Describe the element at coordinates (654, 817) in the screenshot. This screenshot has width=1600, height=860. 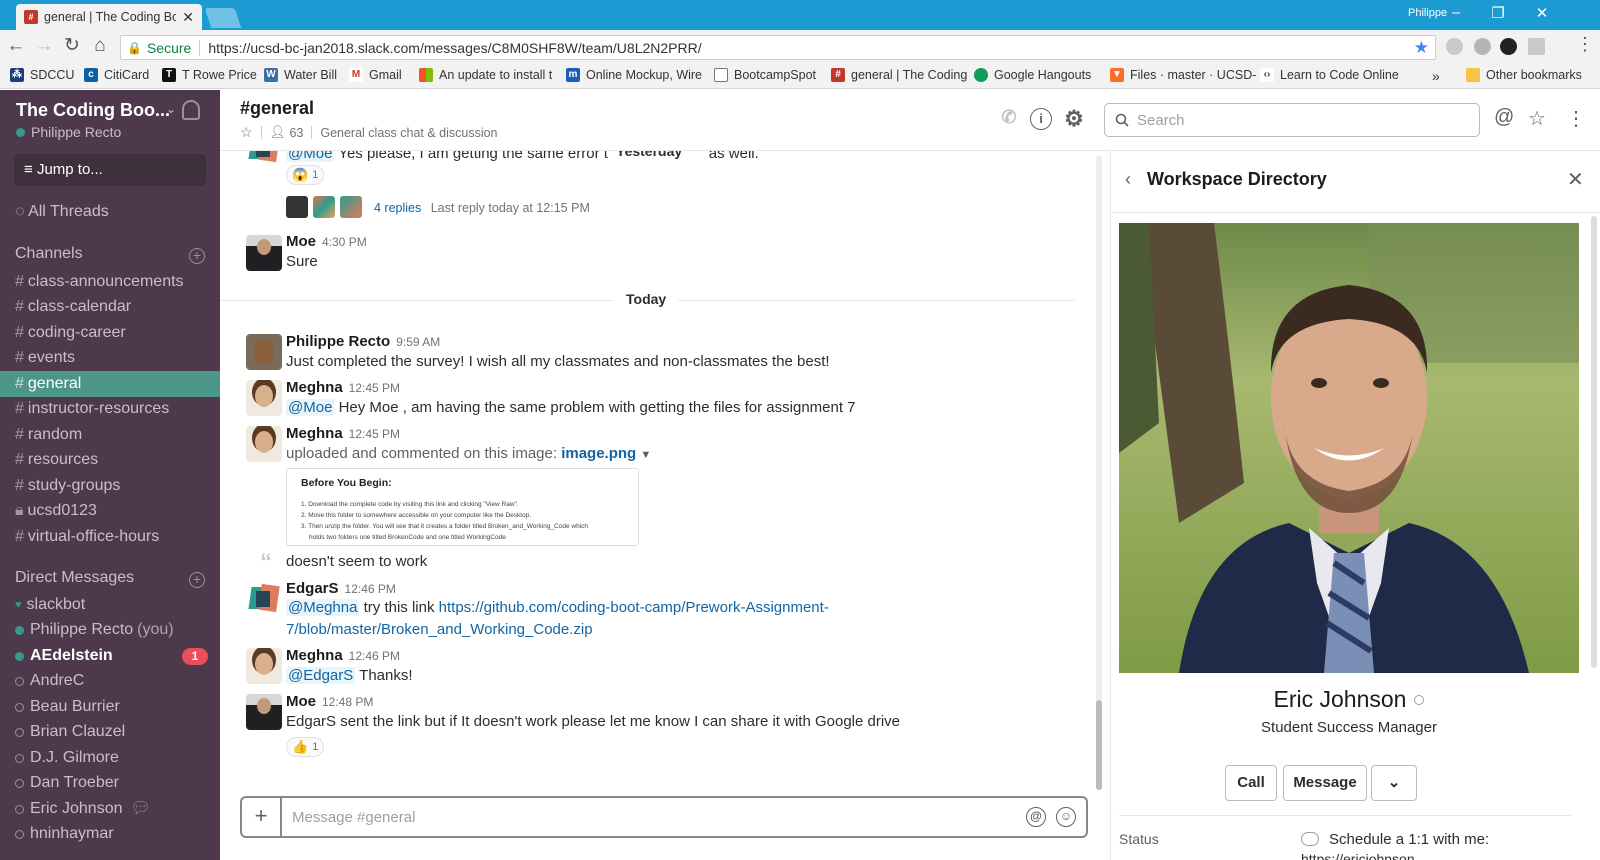
I see `message-input: Message #general` at that location.